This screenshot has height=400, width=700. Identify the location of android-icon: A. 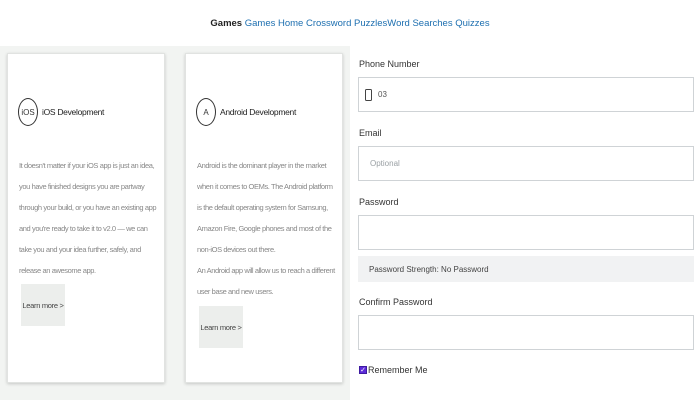
(206, 112).